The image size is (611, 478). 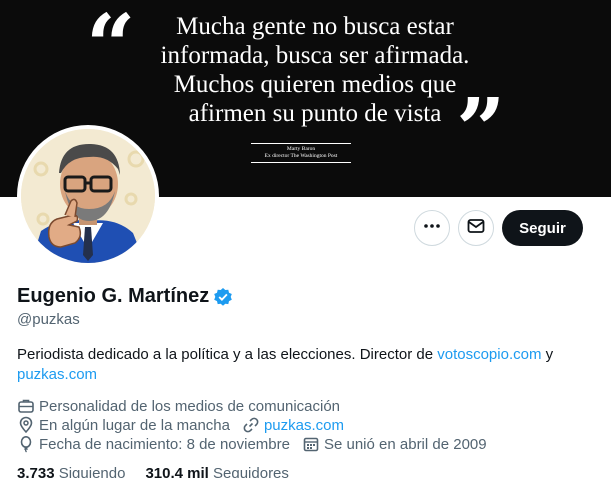 I want to click on profile-location: En algún lugar de la mancha, so click(x=134, y=425).